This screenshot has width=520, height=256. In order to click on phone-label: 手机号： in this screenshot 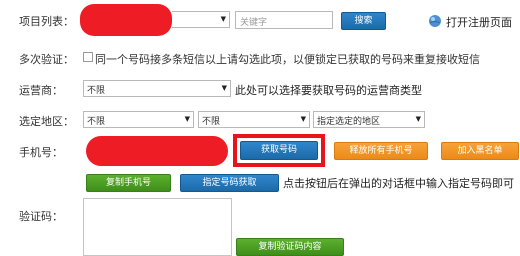, I will do `click(41, 152)`.